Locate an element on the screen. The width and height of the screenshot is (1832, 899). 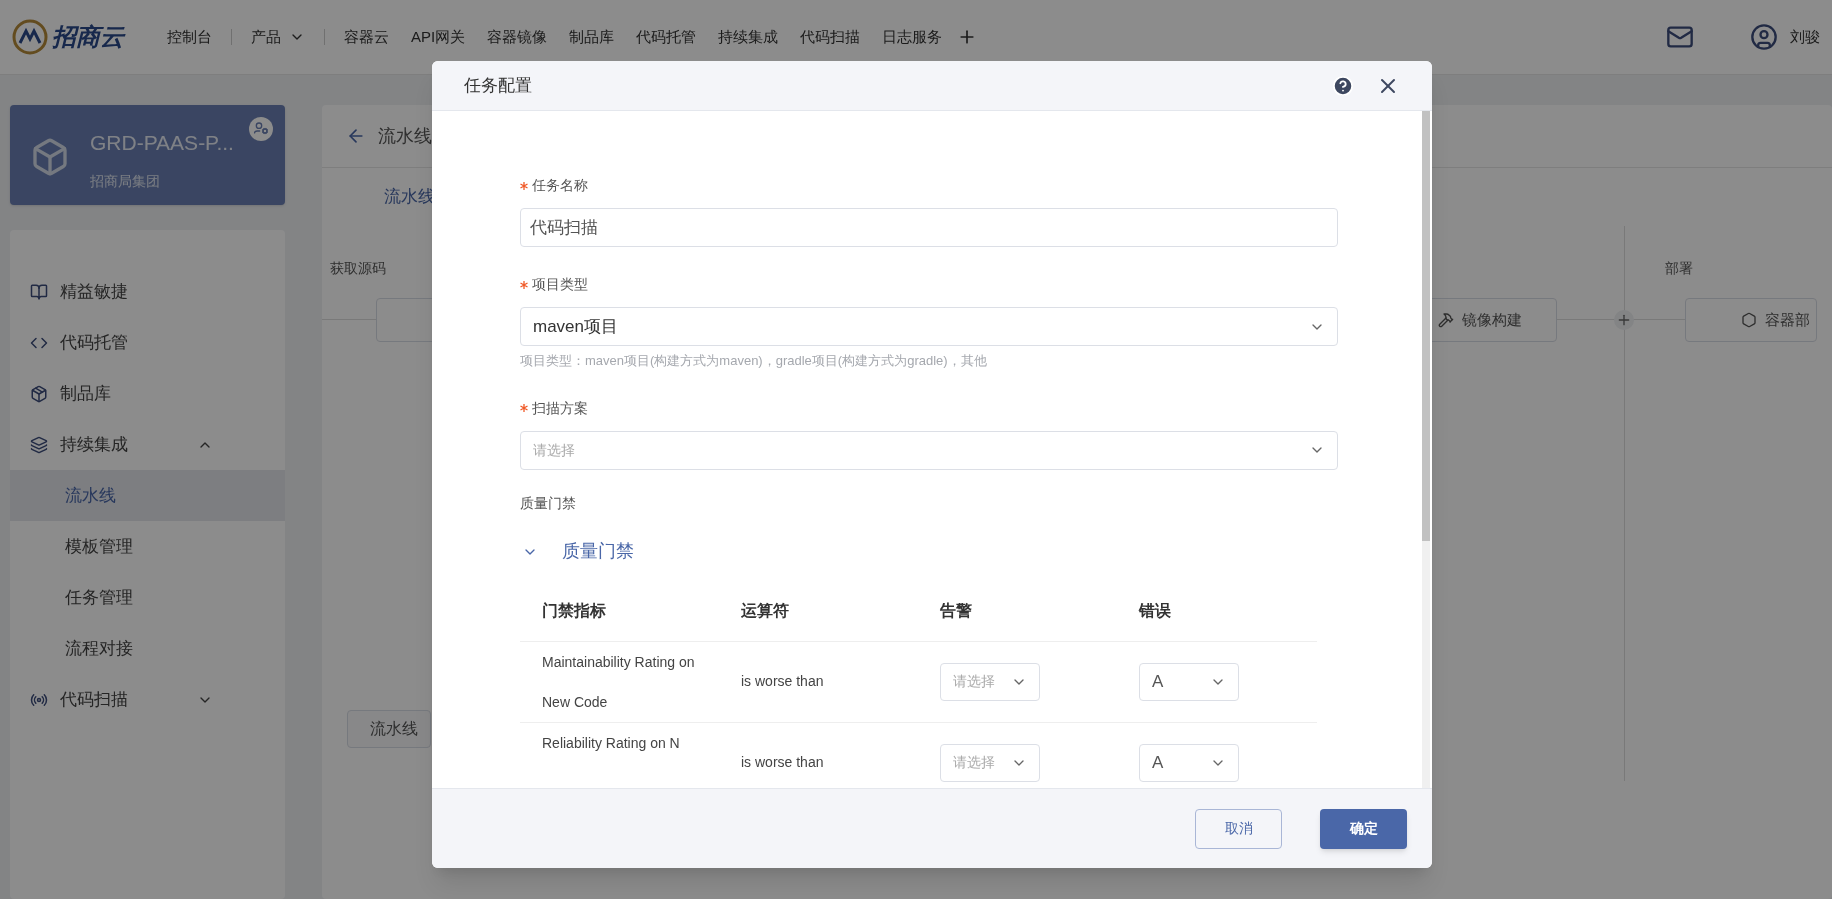
nav-link: 代码扫描 is located at coordinates (830, 37).